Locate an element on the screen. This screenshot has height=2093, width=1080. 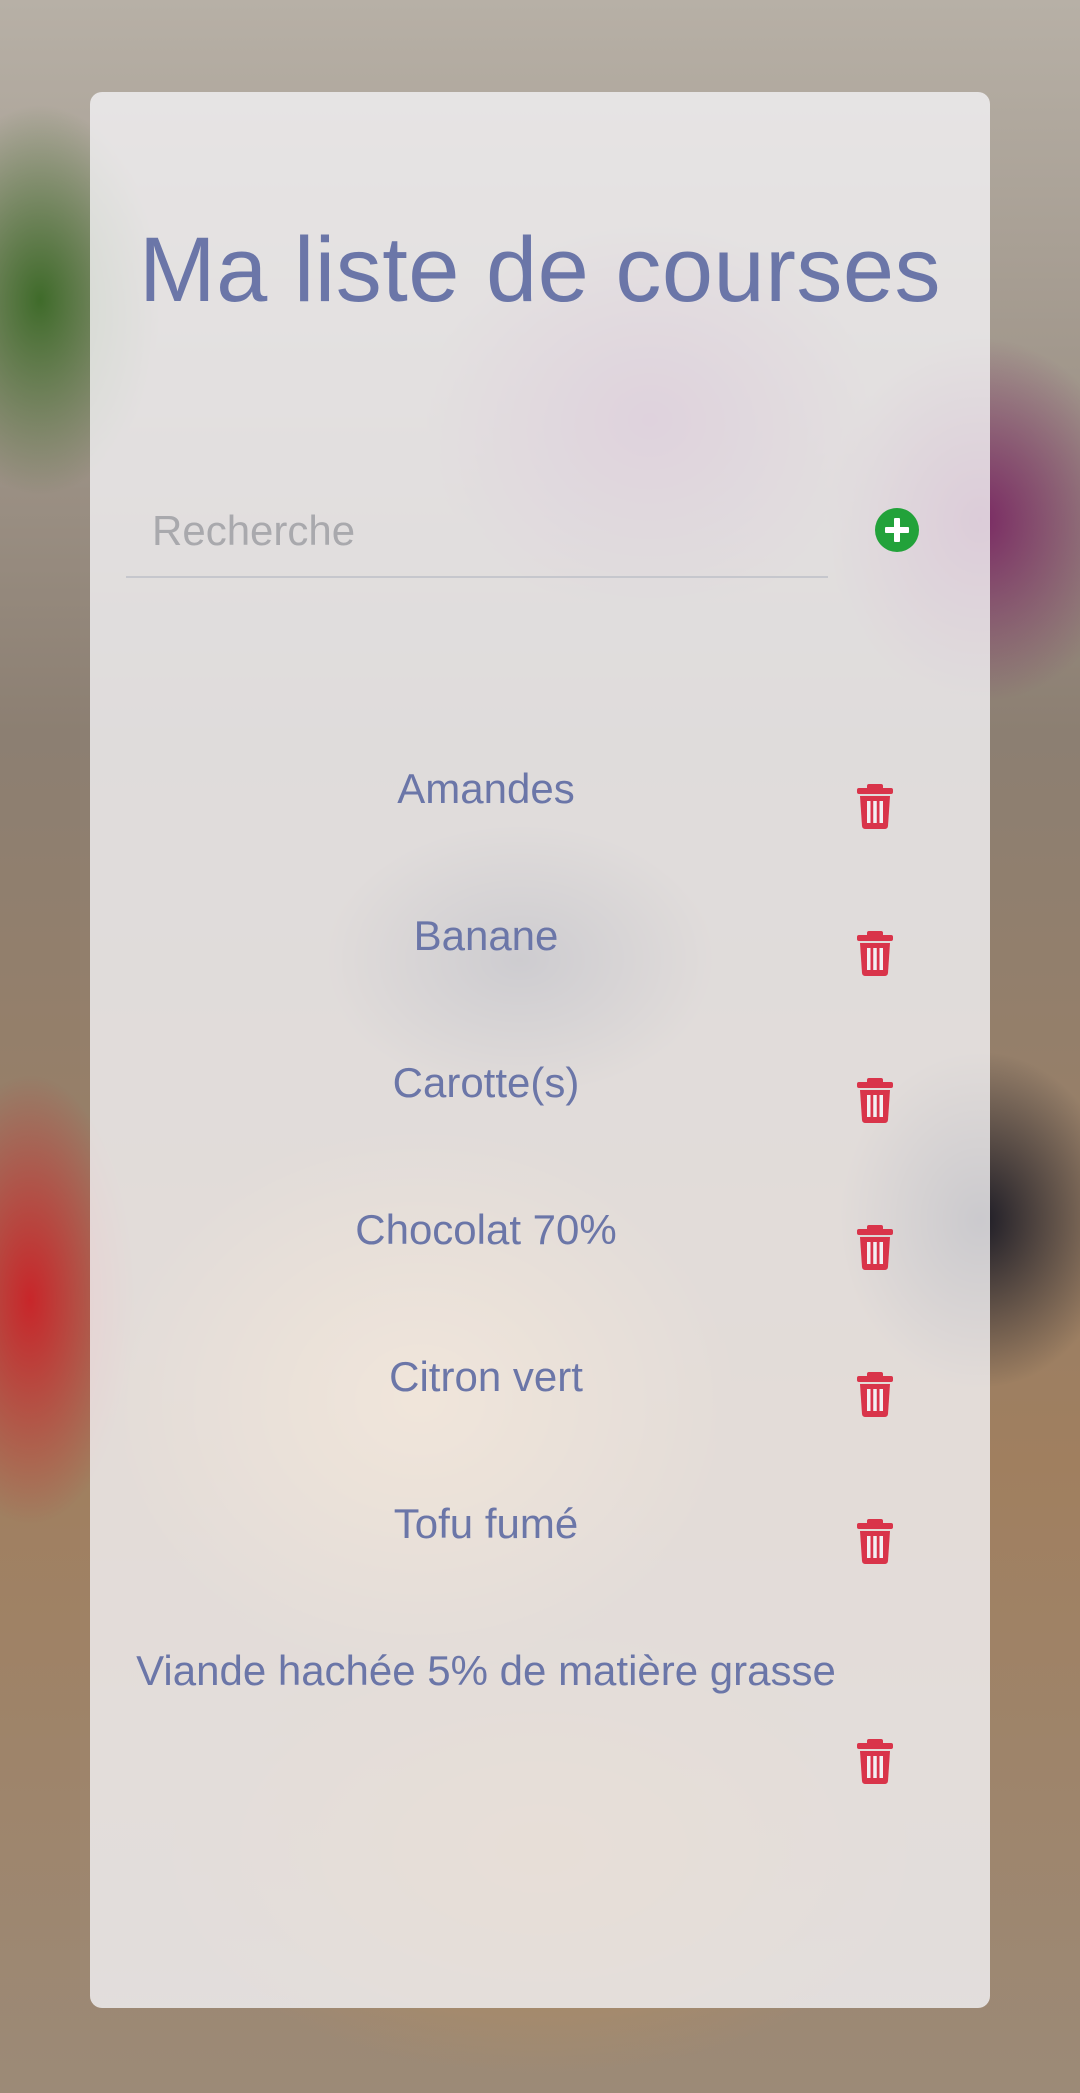
list-item: Carotte(s) is located at coordinates (486, 1082).